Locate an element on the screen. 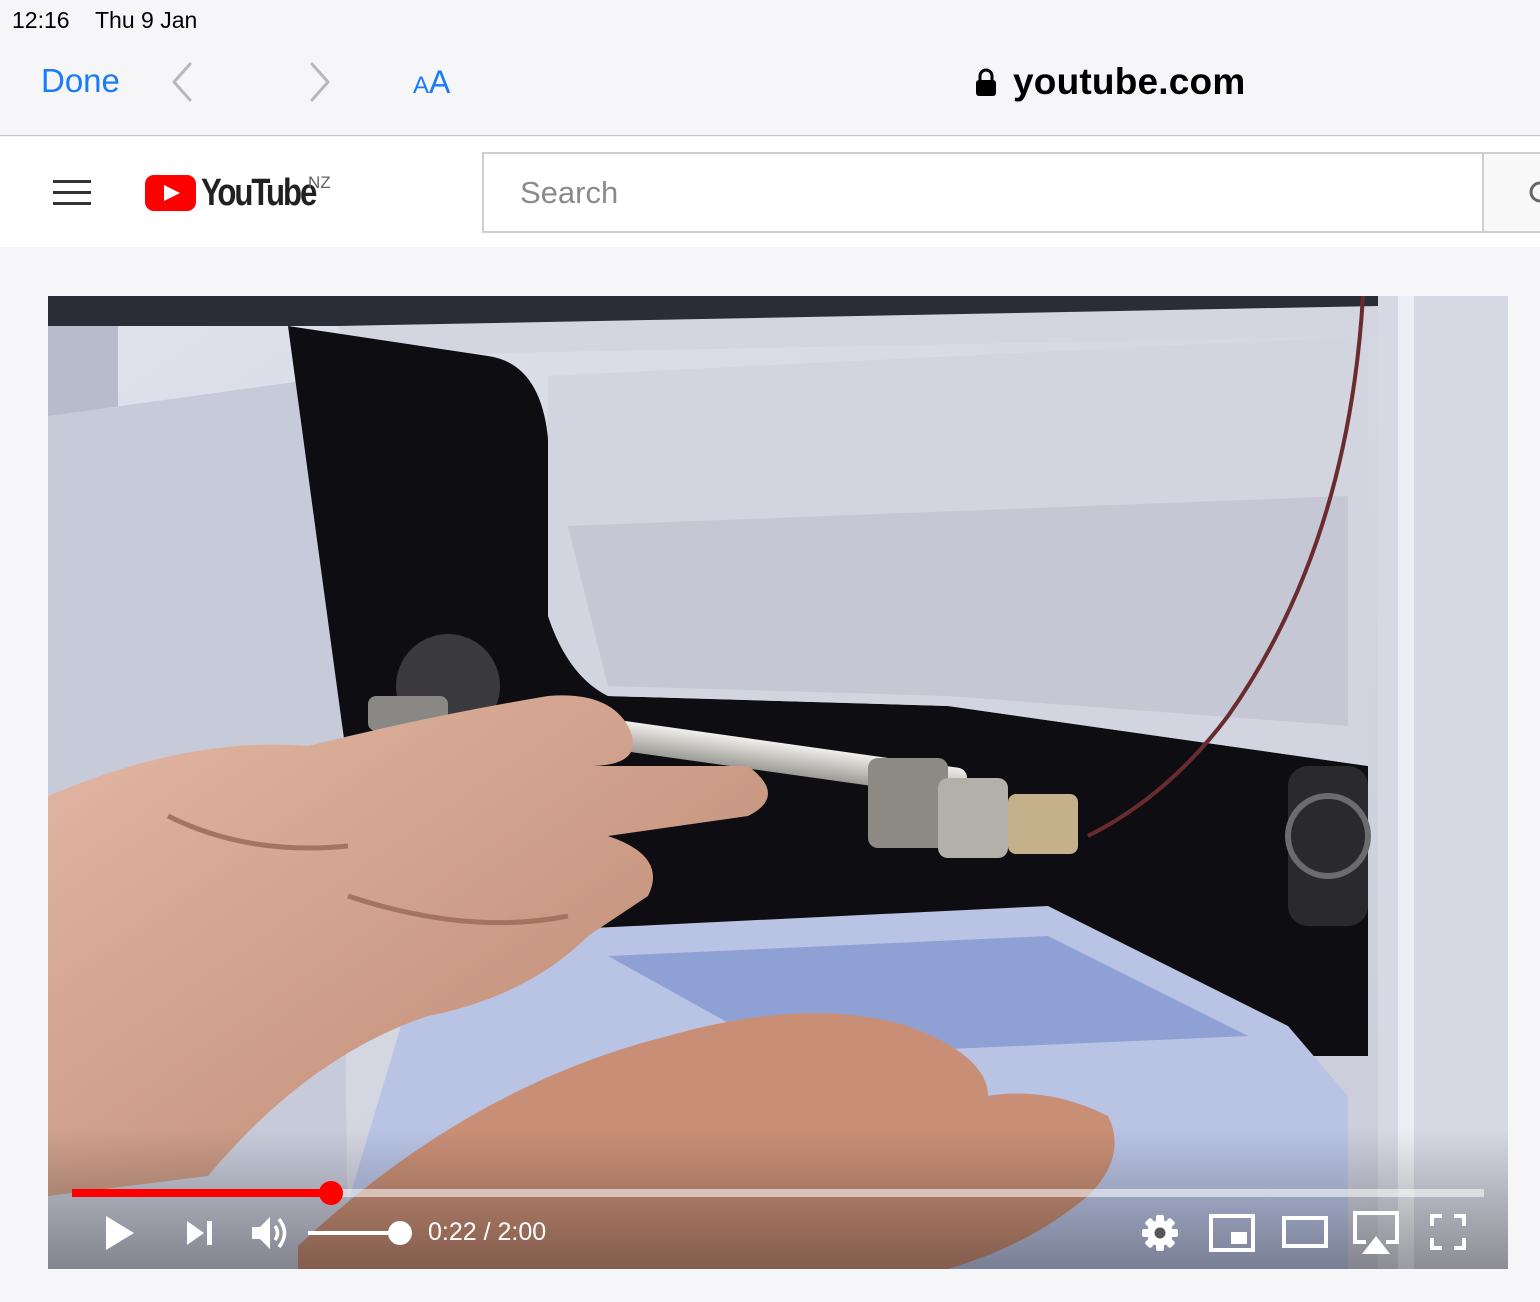 Image resolution: width=1540 pixels, height=1302 pixels. done-button: Done is located at coordinates (80, 81).